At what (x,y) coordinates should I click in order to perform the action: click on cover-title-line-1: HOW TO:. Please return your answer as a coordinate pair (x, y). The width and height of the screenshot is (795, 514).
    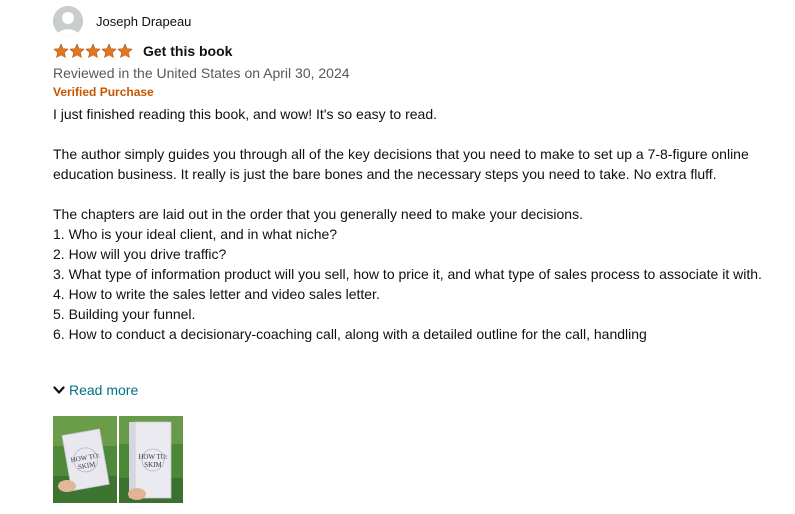
    Looking at the image, I should click on (152, 457).